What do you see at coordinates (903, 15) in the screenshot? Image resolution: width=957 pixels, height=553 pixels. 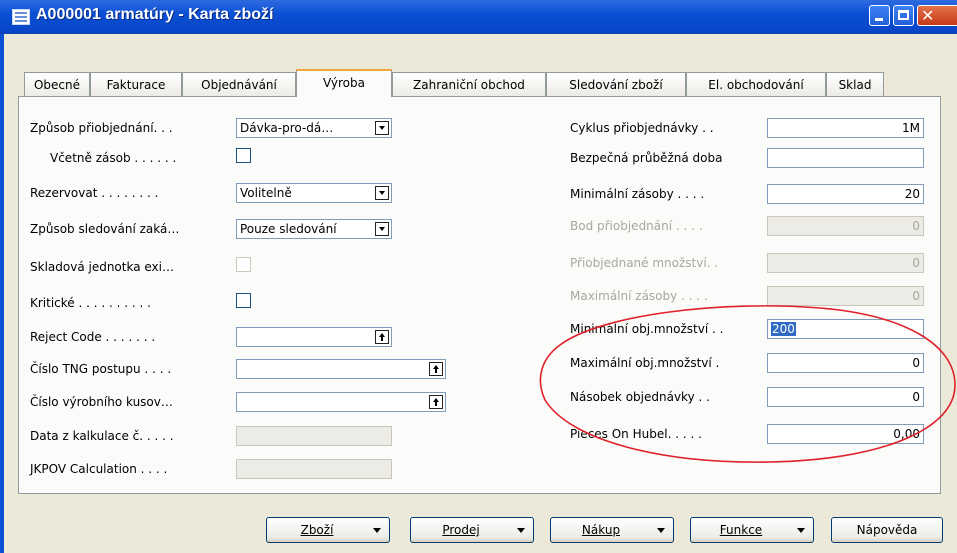 I see `maximize-button` at bounding box center [903, 15].